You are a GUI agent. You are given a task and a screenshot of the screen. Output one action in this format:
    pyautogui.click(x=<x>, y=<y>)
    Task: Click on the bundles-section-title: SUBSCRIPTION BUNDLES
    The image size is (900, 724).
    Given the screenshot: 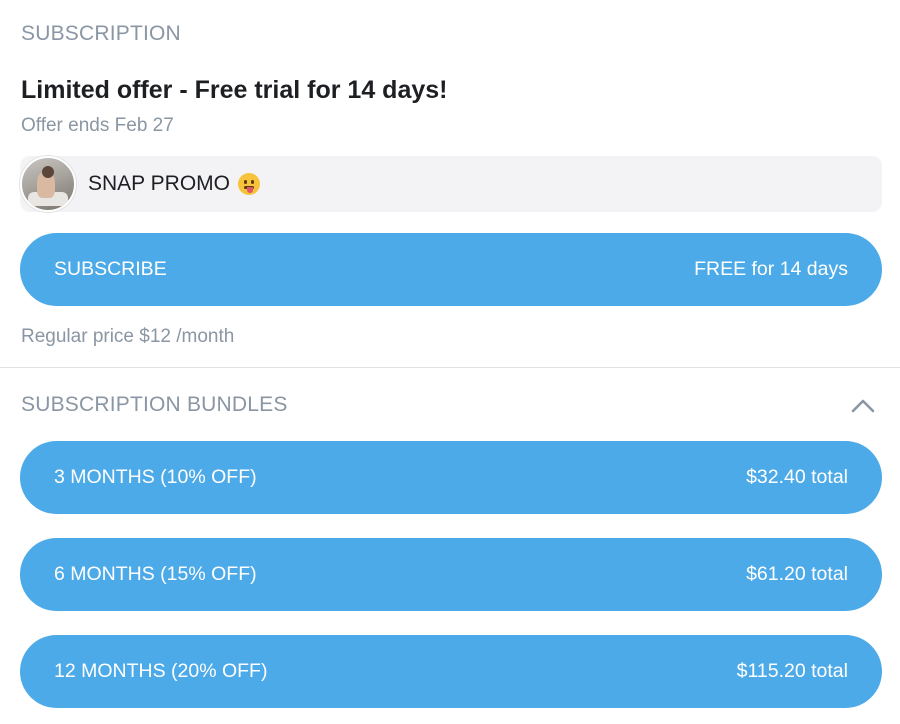 What is the action you would take?
    pyautogui.click(x=154, y=404)
    